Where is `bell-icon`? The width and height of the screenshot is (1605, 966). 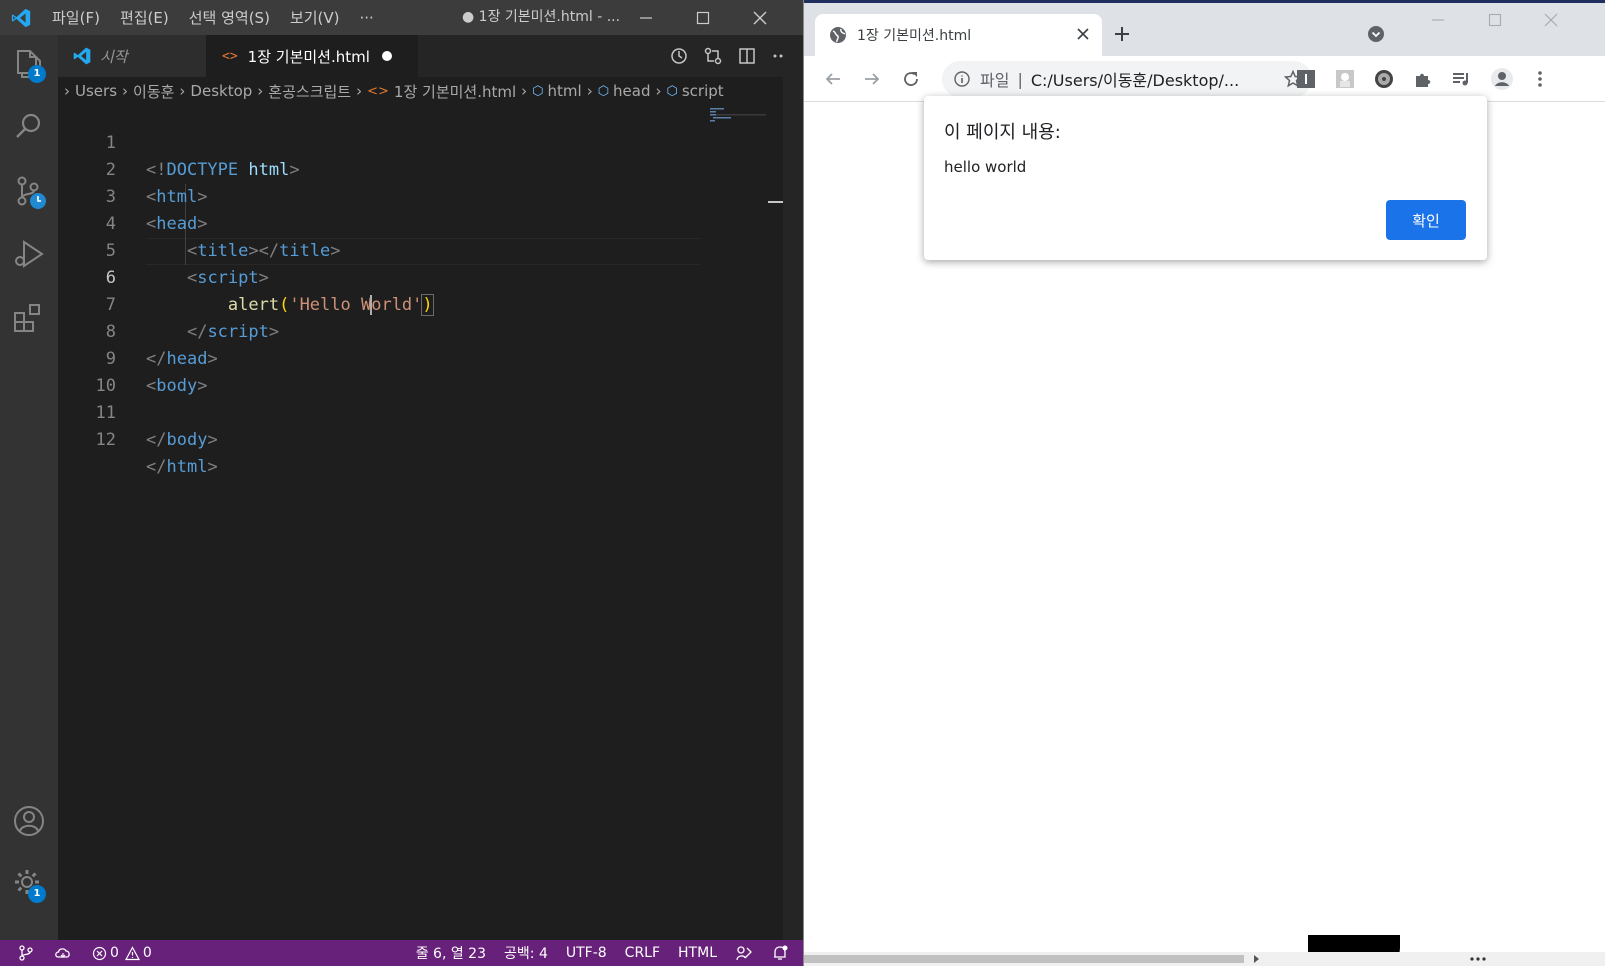
bell-icon is located at coordinates (781, 952).